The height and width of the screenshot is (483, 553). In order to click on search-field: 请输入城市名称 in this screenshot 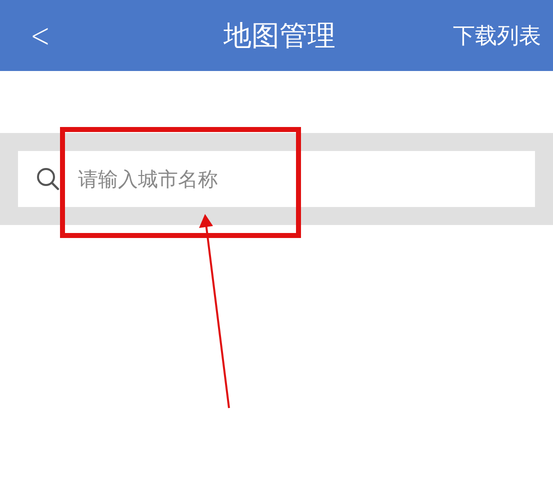, I will do `click(276, 179)`.